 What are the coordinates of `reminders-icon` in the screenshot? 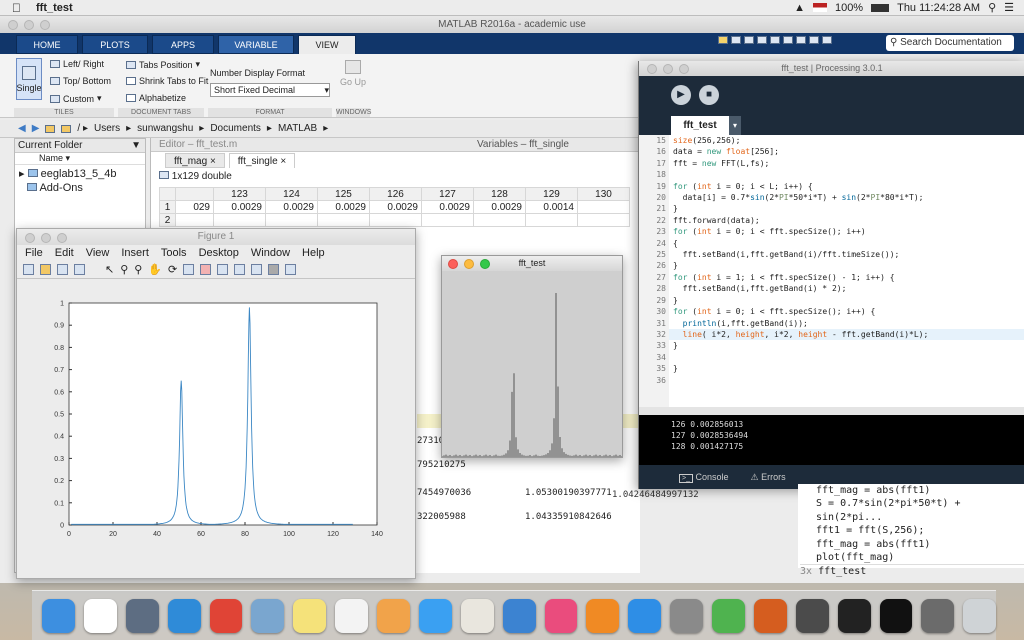 It's located at (351, 615).